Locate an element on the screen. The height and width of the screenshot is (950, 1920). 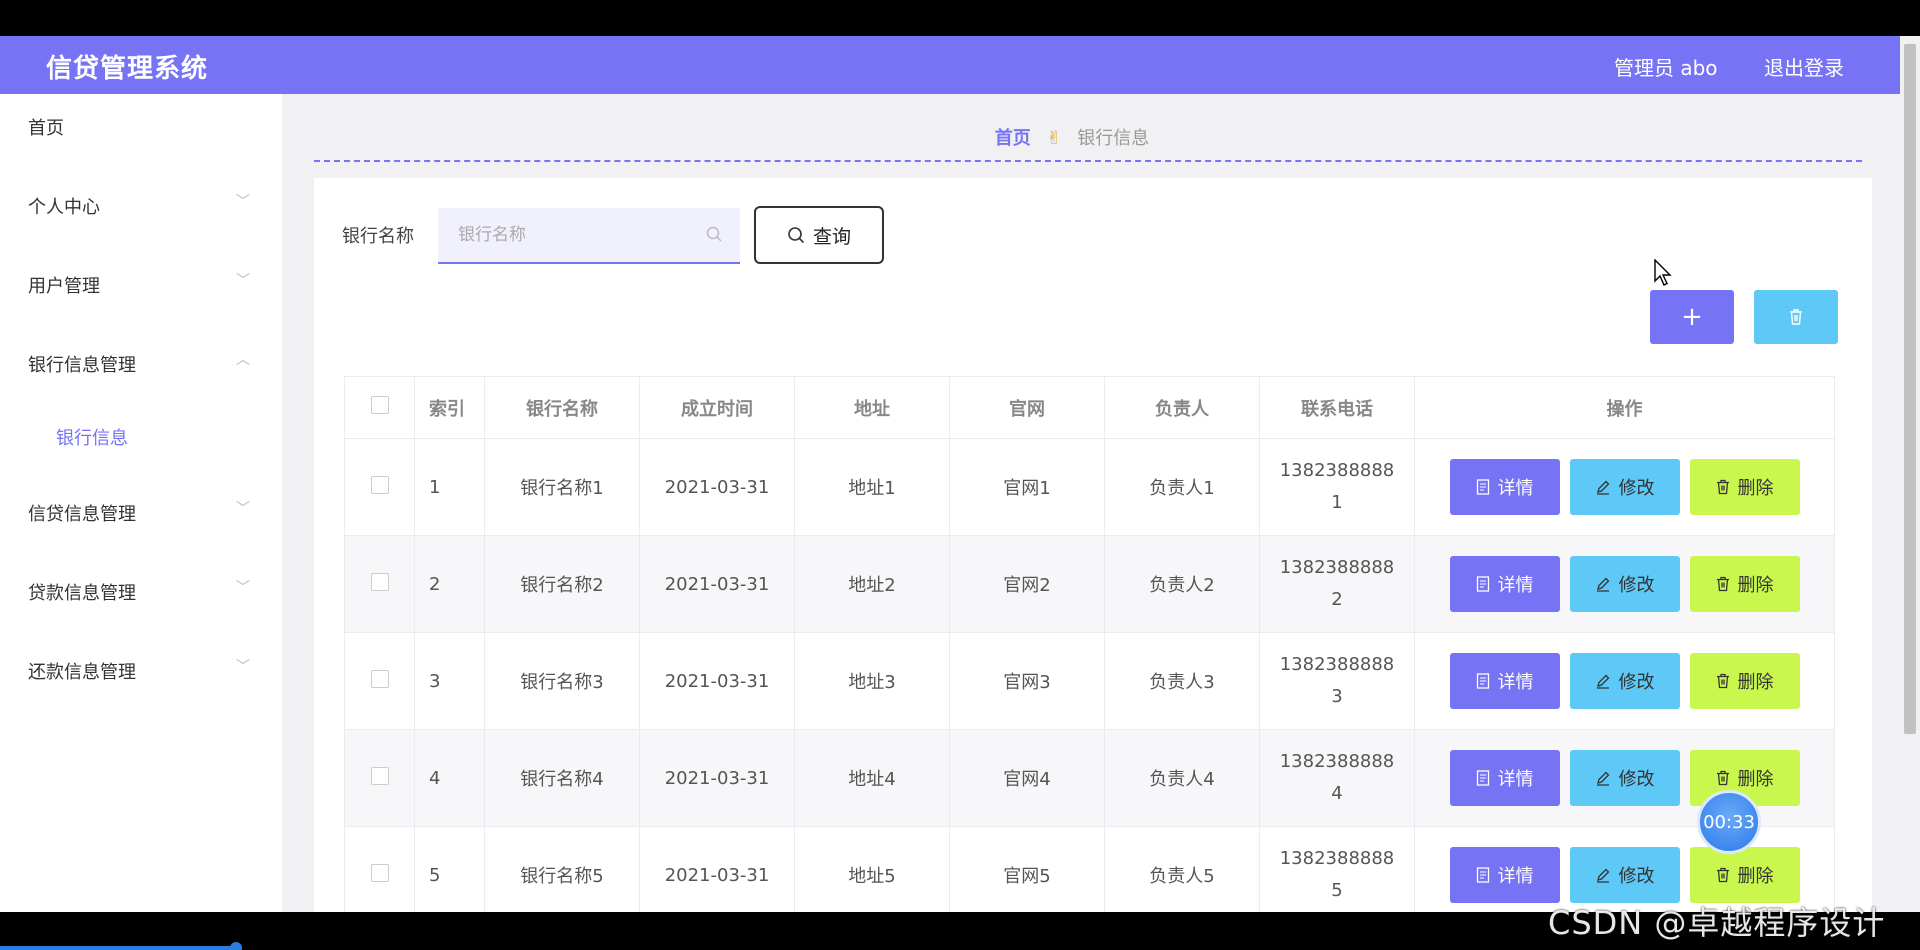
cell-person-in-charge: 负责人4 is located at coordinates (1182, 778).